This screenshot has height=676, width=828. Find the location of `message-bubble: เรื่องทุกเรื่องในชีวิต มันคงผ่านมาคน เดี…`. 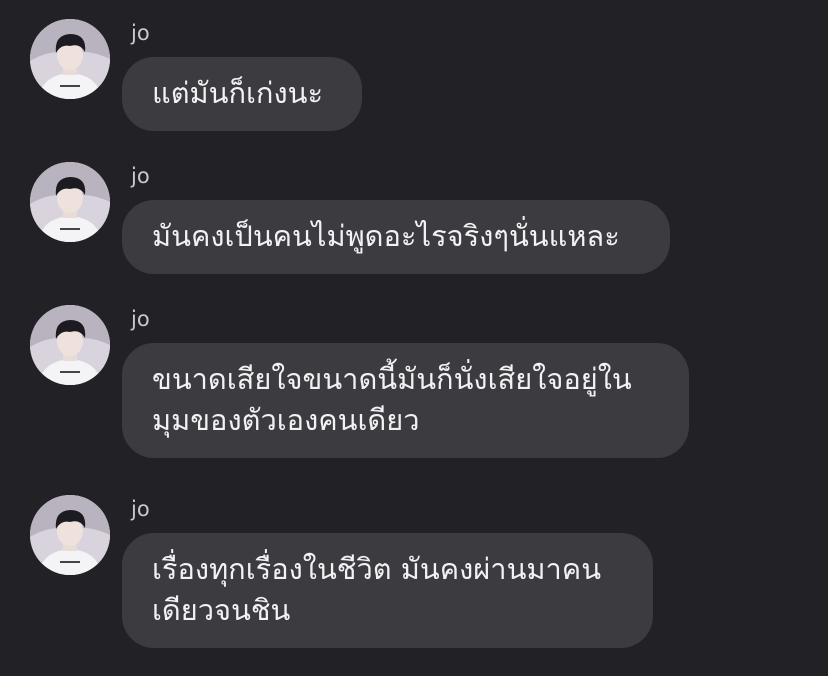

message-bubble: เรื่องทุกเรื่องในชีวิต มันคงผ่านมาคน เดี… is located at coordinates (387, 590).